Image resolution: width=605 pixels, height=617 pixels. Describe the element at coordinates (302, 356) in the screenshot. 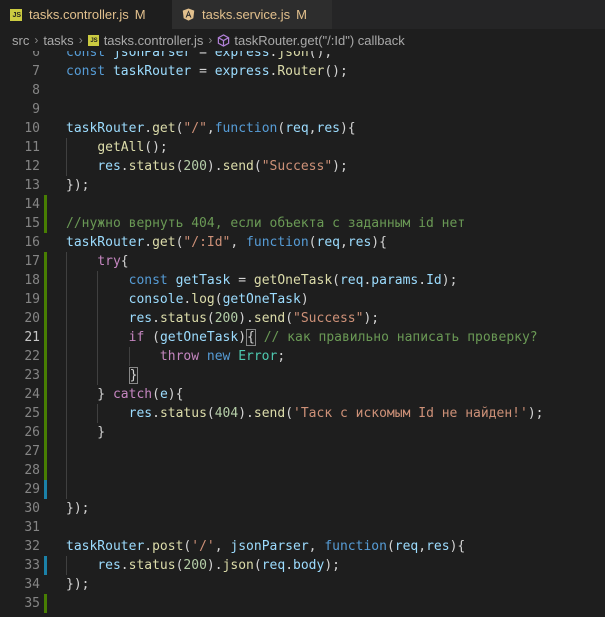

I see `code-line: 22 throw new Error;` at that location.